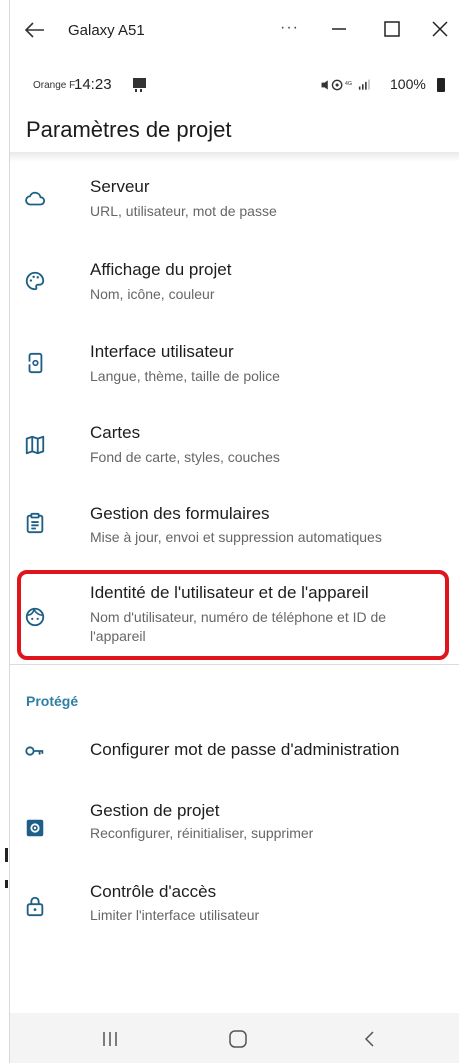 This screenshot has height=1063, width=459. What do you see at coordinates (106, 30) in the screenshot?
I see `window-title: Galaxy A51` at bounding box center [106, 30].